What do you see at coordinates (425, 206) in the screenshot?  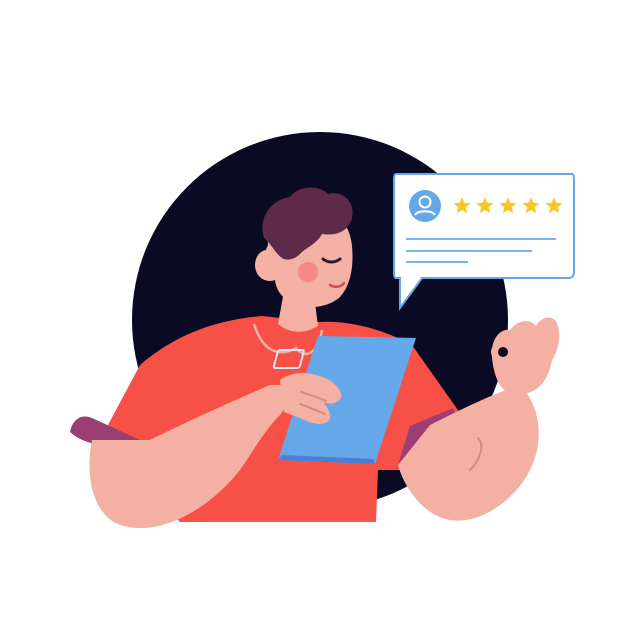 I see `user-avatar-icon` at bounding box center [425, 206].